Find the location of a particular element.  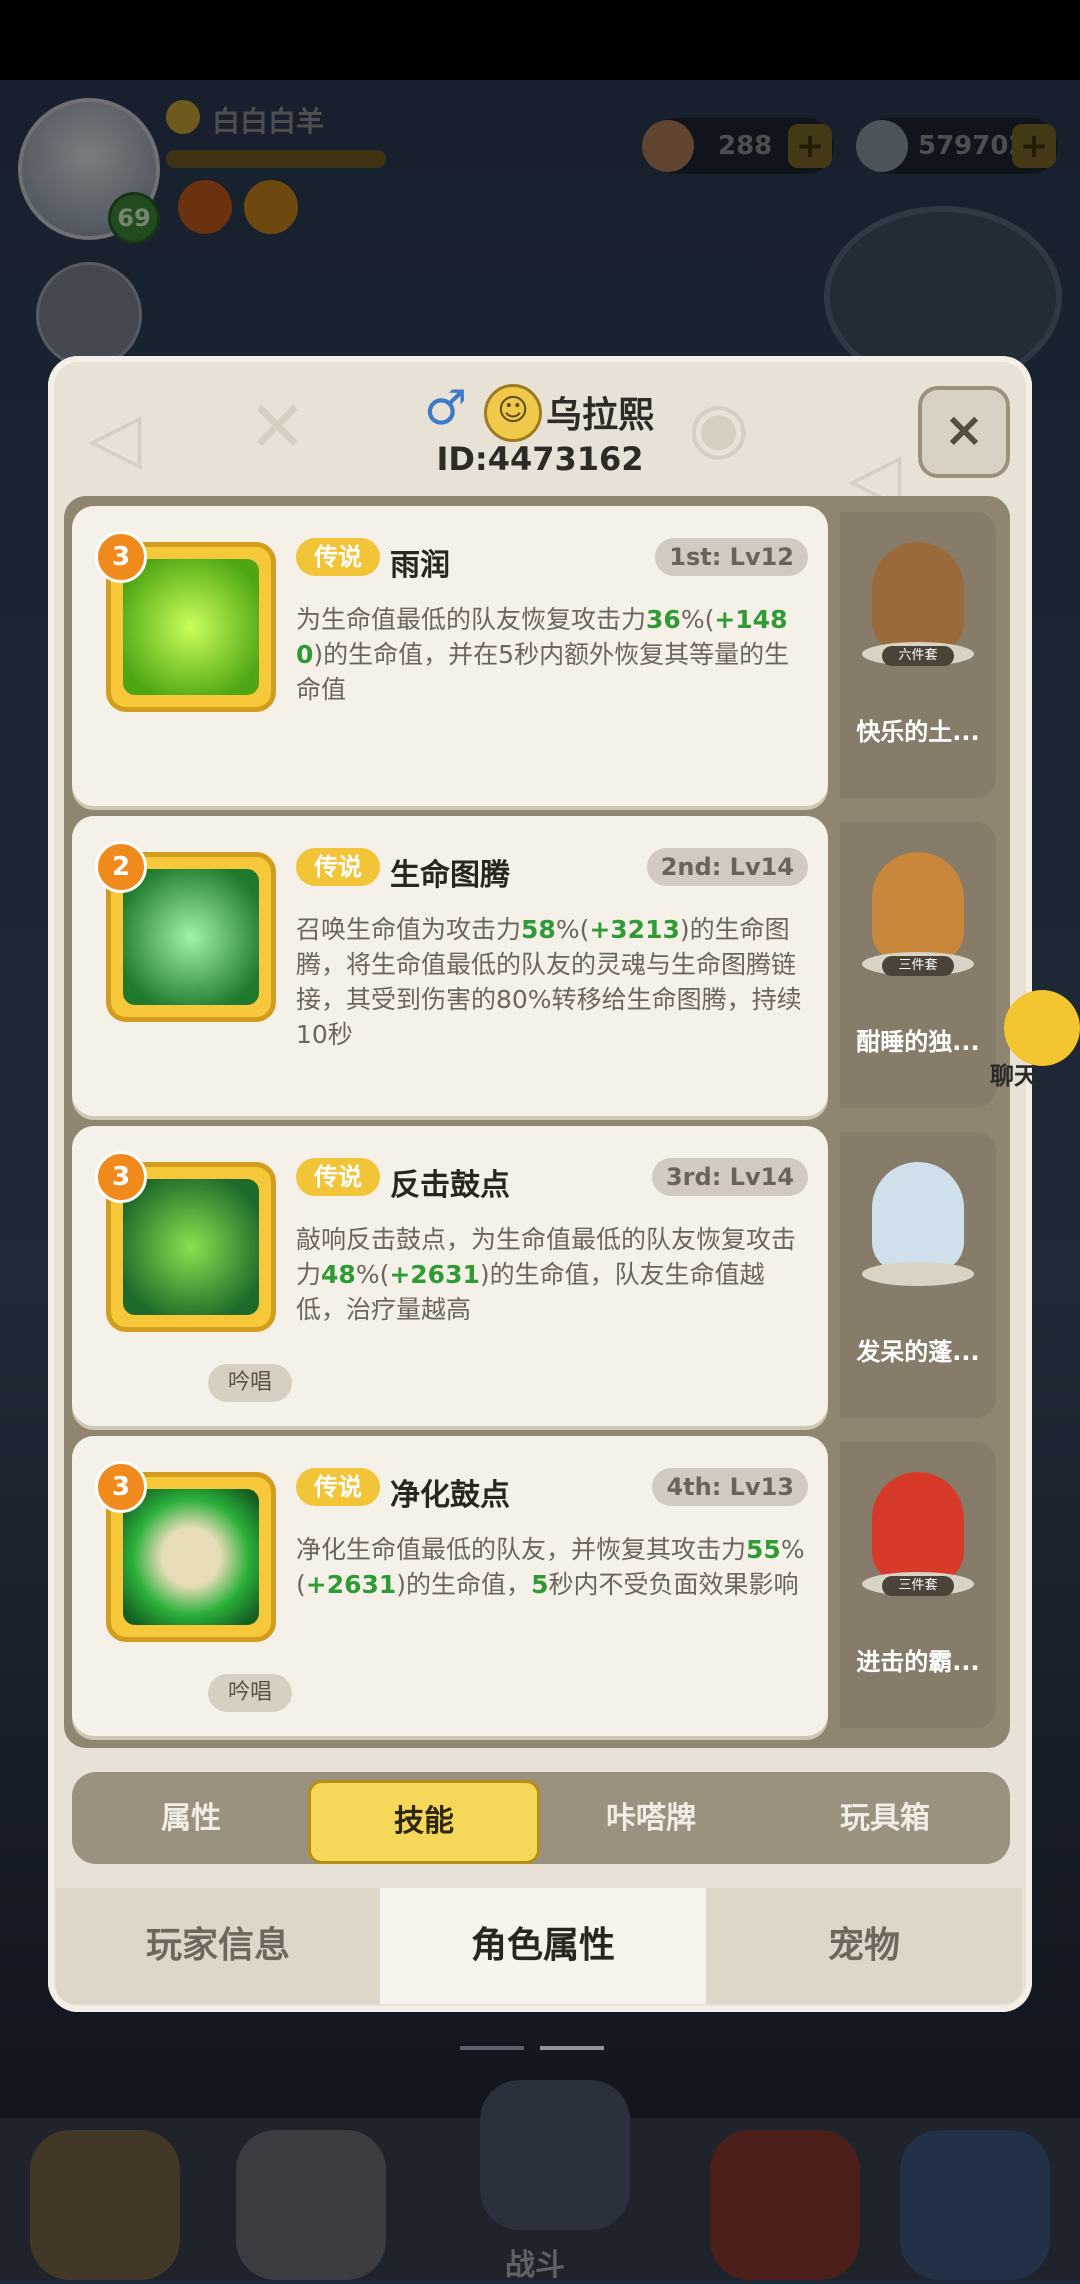

suit-base is located at coordinates (918, 1274).